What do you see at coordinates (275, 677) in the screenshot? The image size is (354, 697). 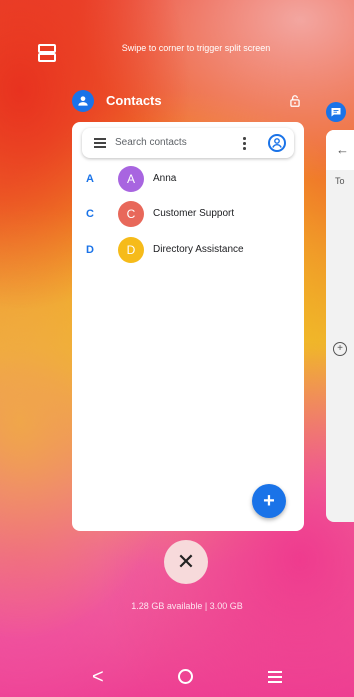 I see `nav-recents-button` at bounding box center [275, 677].